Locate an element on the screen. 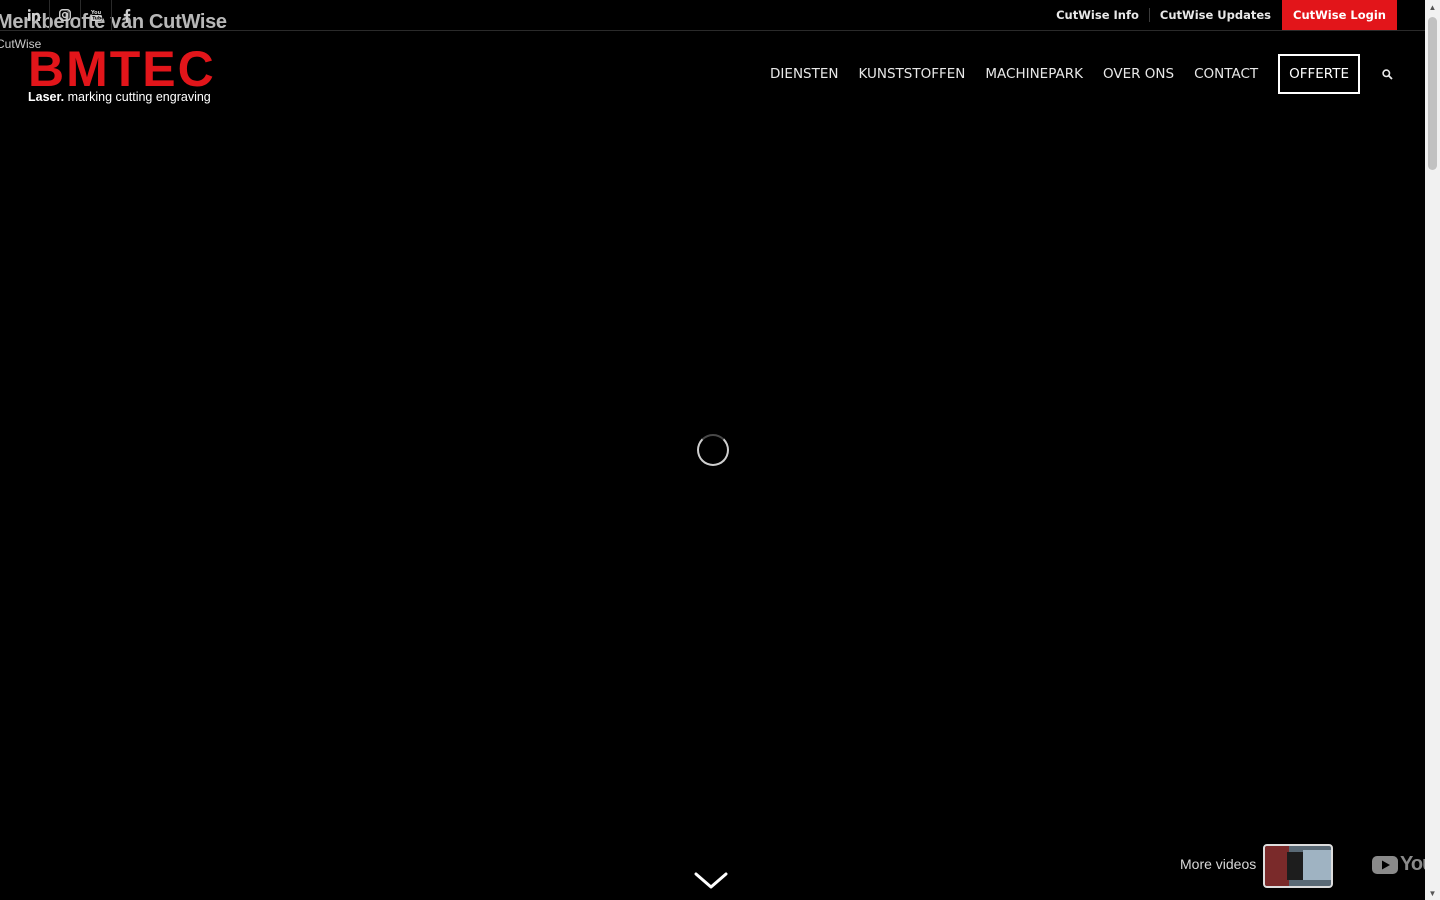  youtube-play-icon is located at coordinates (1385, 864).